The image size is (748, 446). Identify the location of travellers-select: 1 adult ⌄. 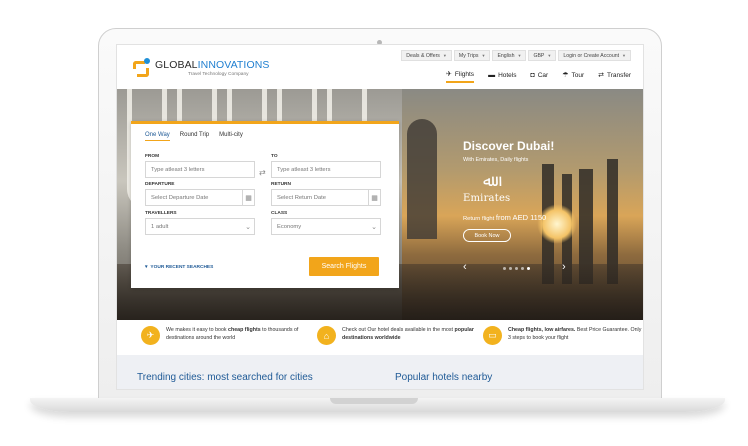
(200, 226).